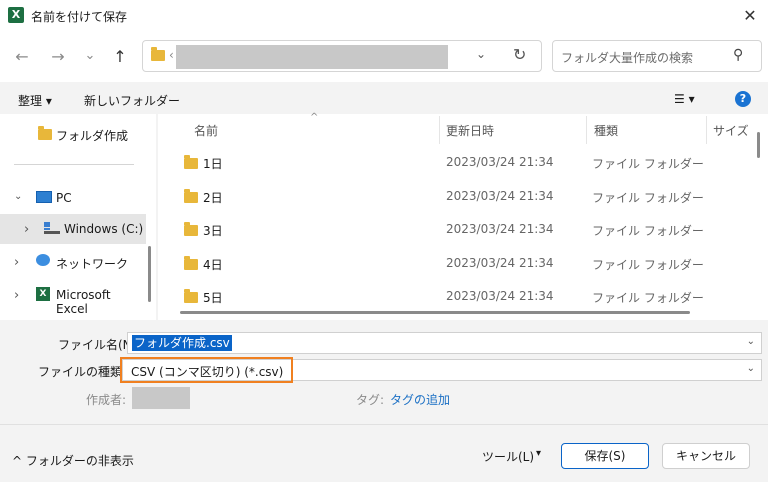 The image size is (768, 482). What do you see at coordinates (384, 98) in the screenshot?
I see `command-toolbar: 整理 ▾ 新しいフォルダー ☰ ▾` at bounding box center [384, 98].